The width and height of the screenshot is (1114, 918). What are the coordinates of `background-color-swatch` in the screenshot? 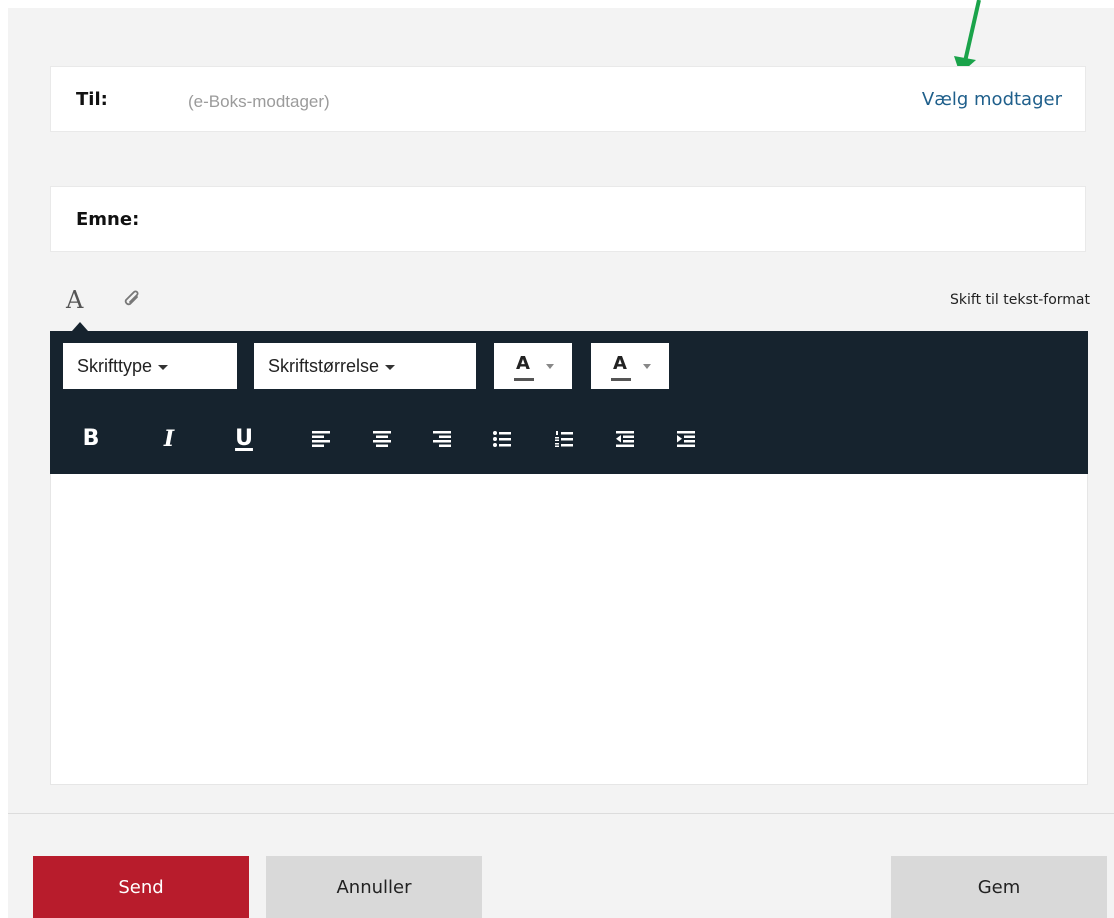 It's located at (621, 379).